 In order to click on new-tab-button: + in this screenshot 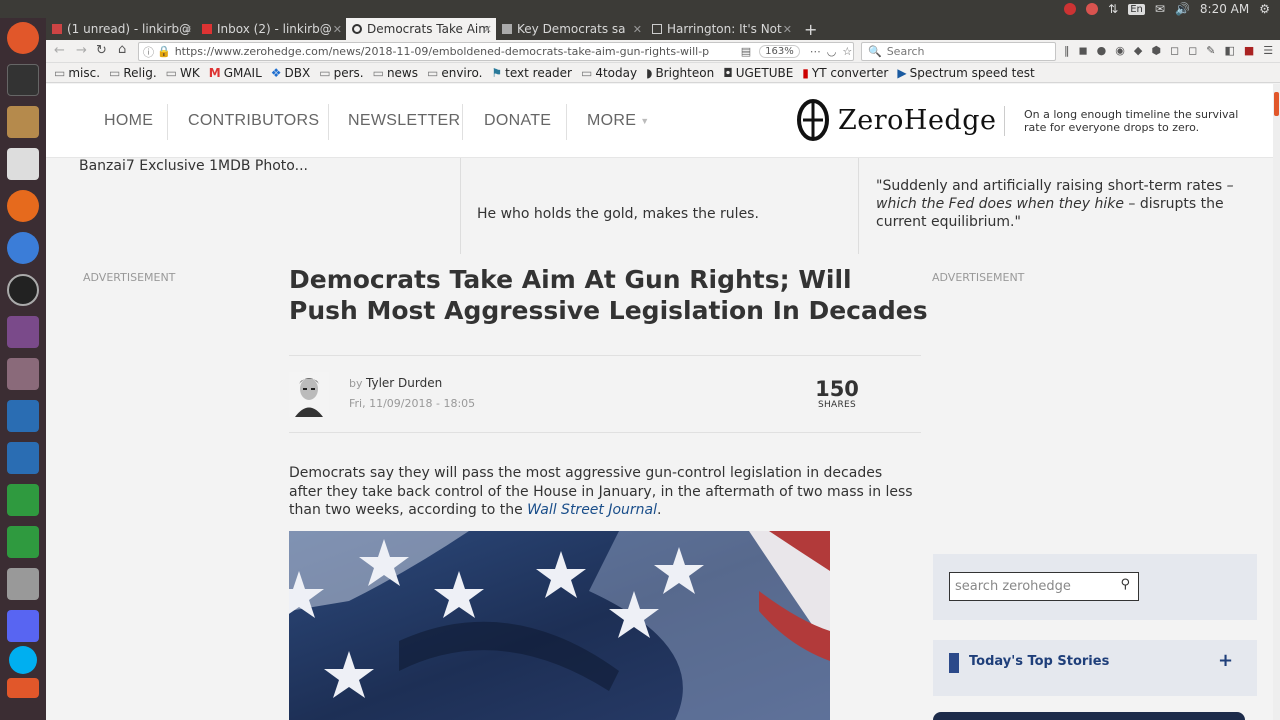, I will do `click(808, 29)`.